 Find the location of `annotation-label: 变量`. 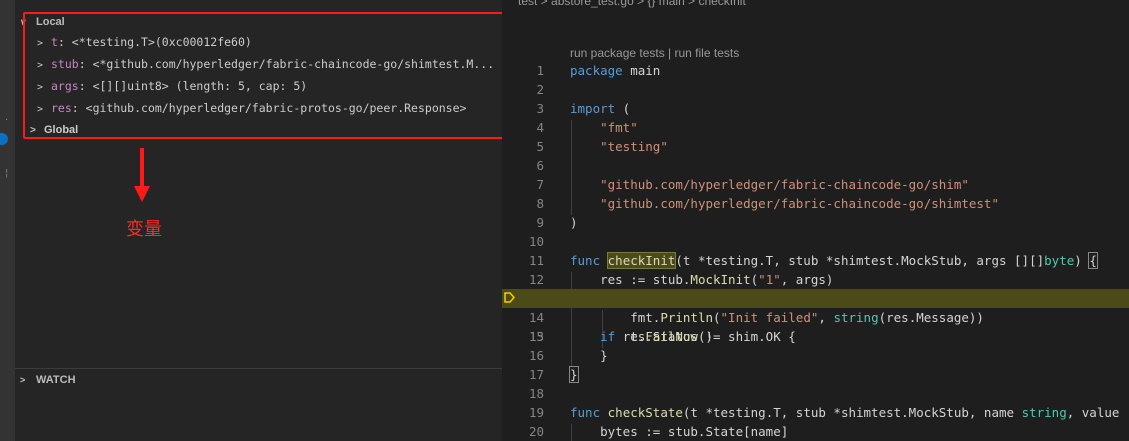

annotation-label: 变量 is located at coordinates (144, 229).